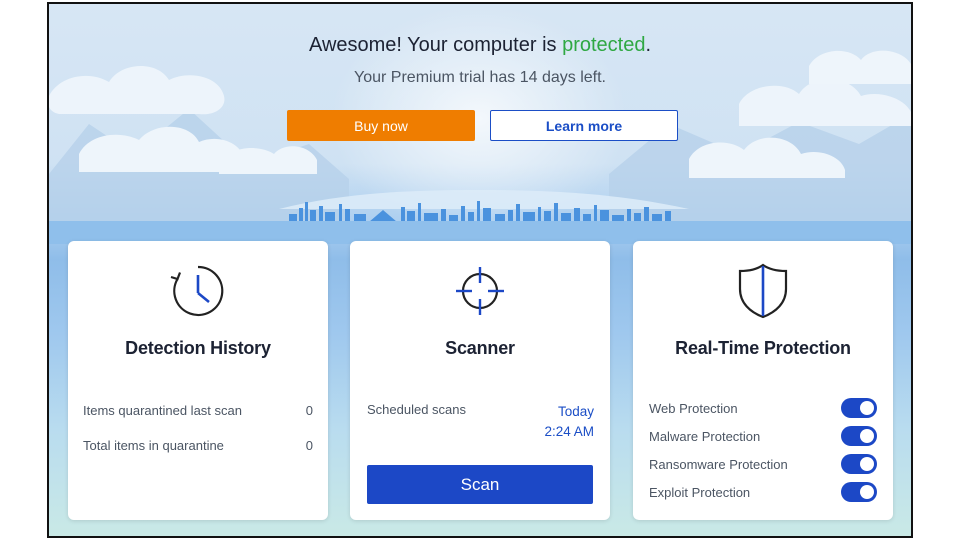 This screenshot has height=540, width=960. I want to click on scheduled-scan-clock: 2:24 AM, so click(569, 431).